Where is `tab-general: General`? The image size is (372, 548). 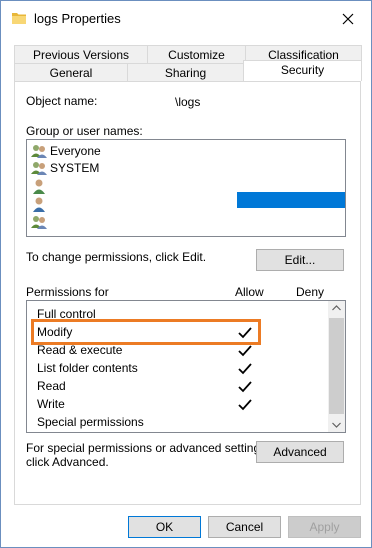
tab-general: General is located at coordinates (71, 72).